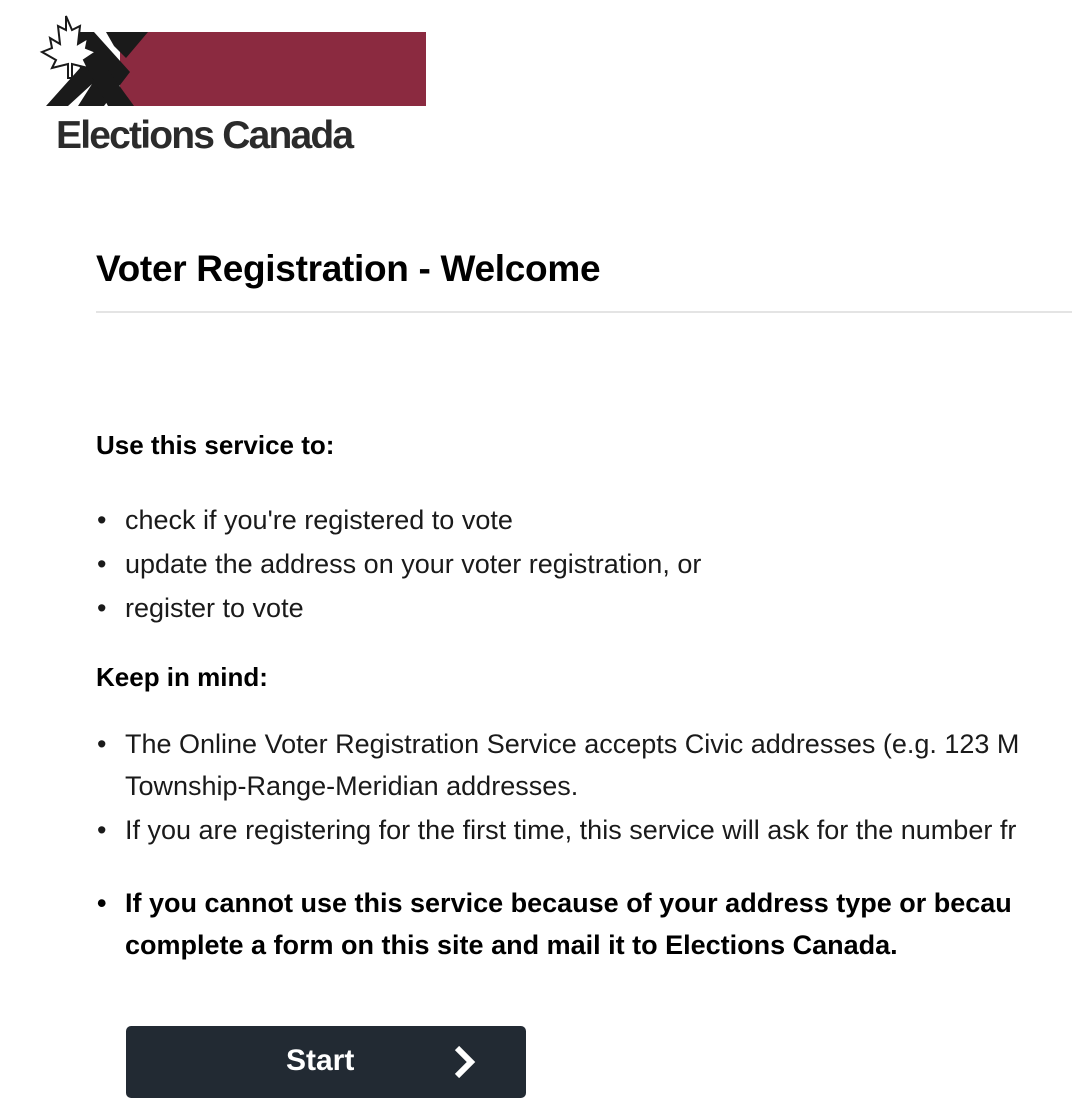  Describe the element at coordinates (320, 1060) in the screenshot. I see `start-button-label: Start` at that location.